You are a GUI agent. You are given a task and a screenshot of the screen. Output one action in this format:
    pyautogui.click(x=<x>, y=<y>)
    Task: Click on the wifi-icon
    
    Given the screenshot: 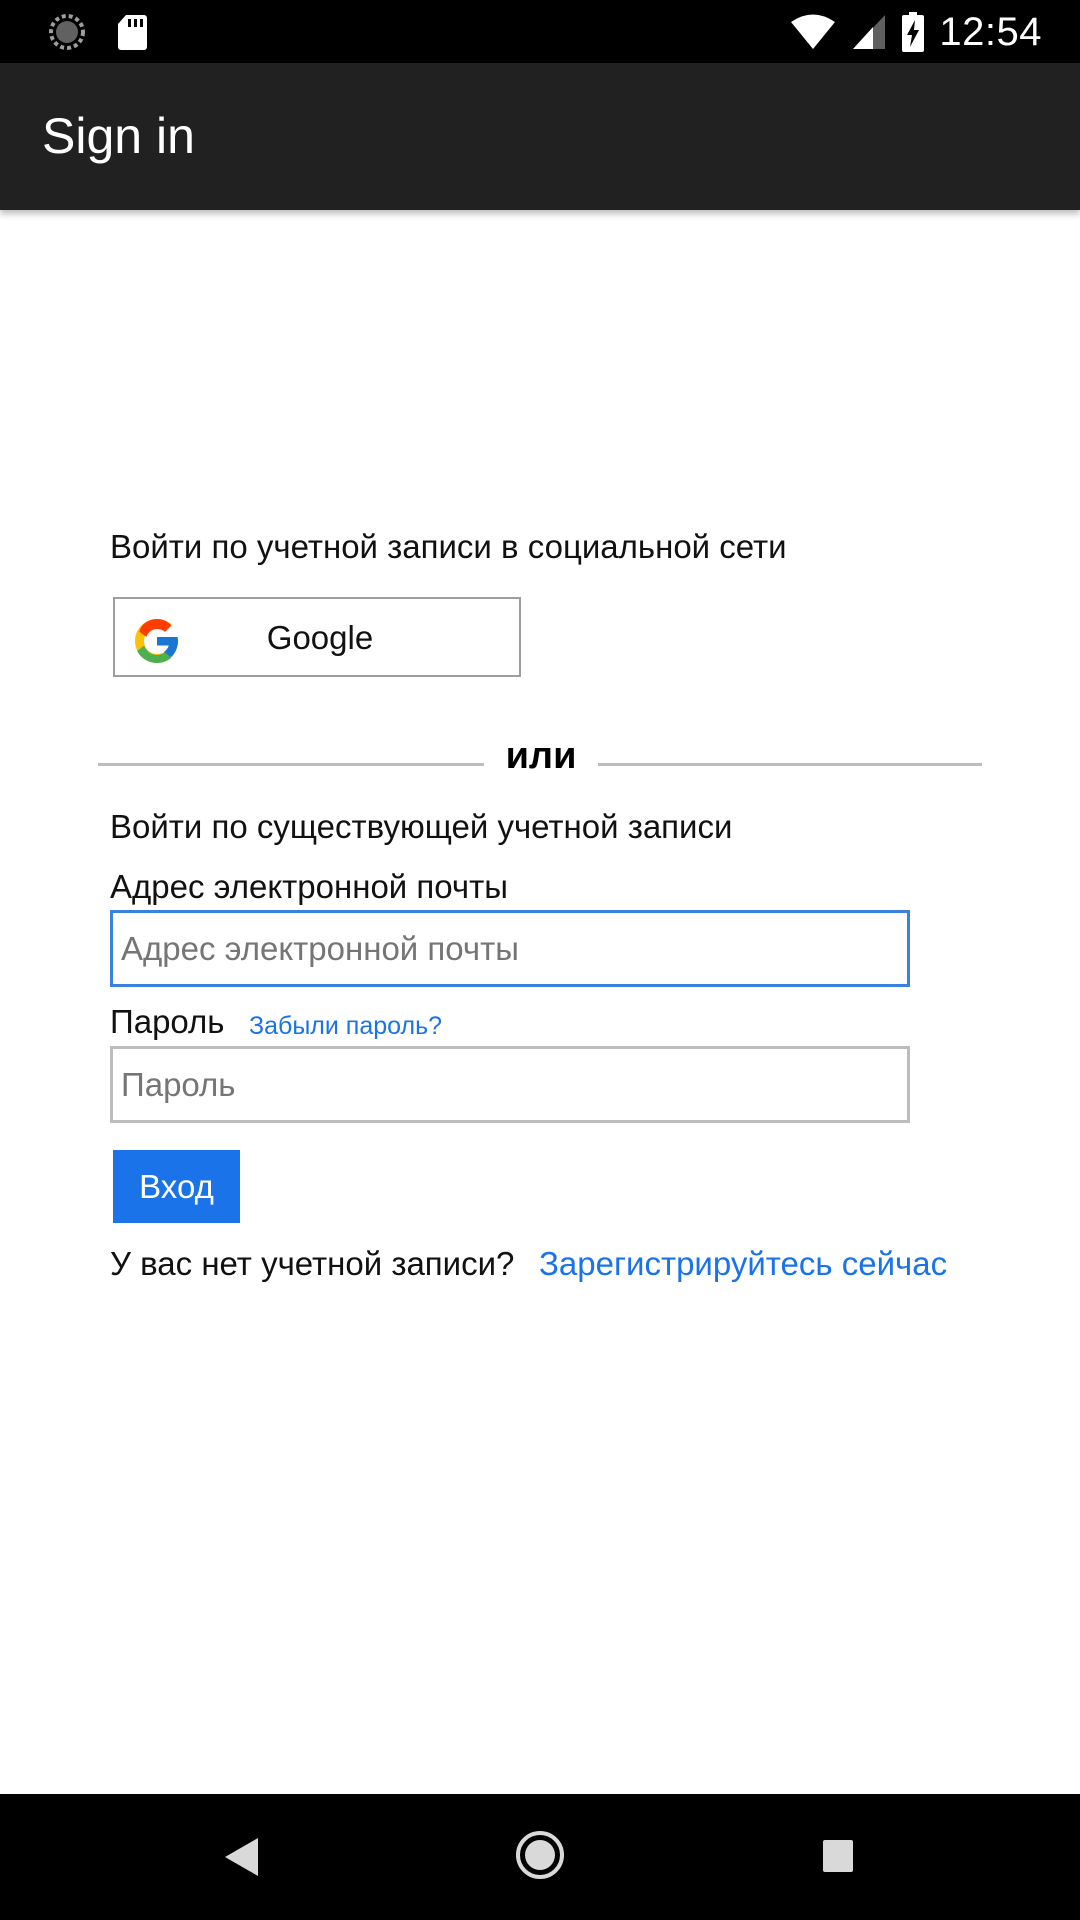 What is the action you would take?
    pyautogui.click(x=813, y=31)
    